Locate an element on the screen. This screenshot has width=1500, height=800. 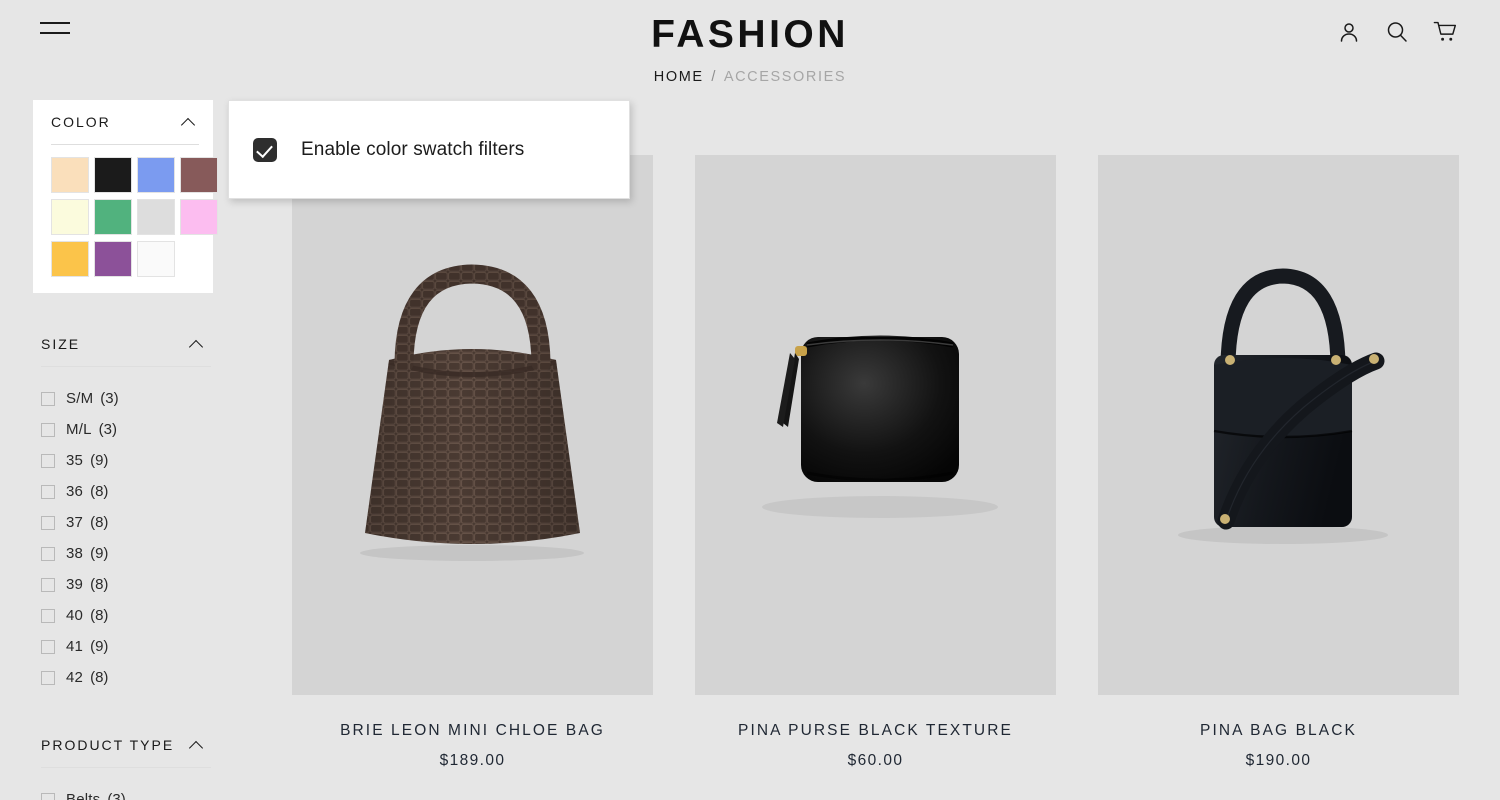
filter-panel-color: COLOR is located at coordinates (125, 196).